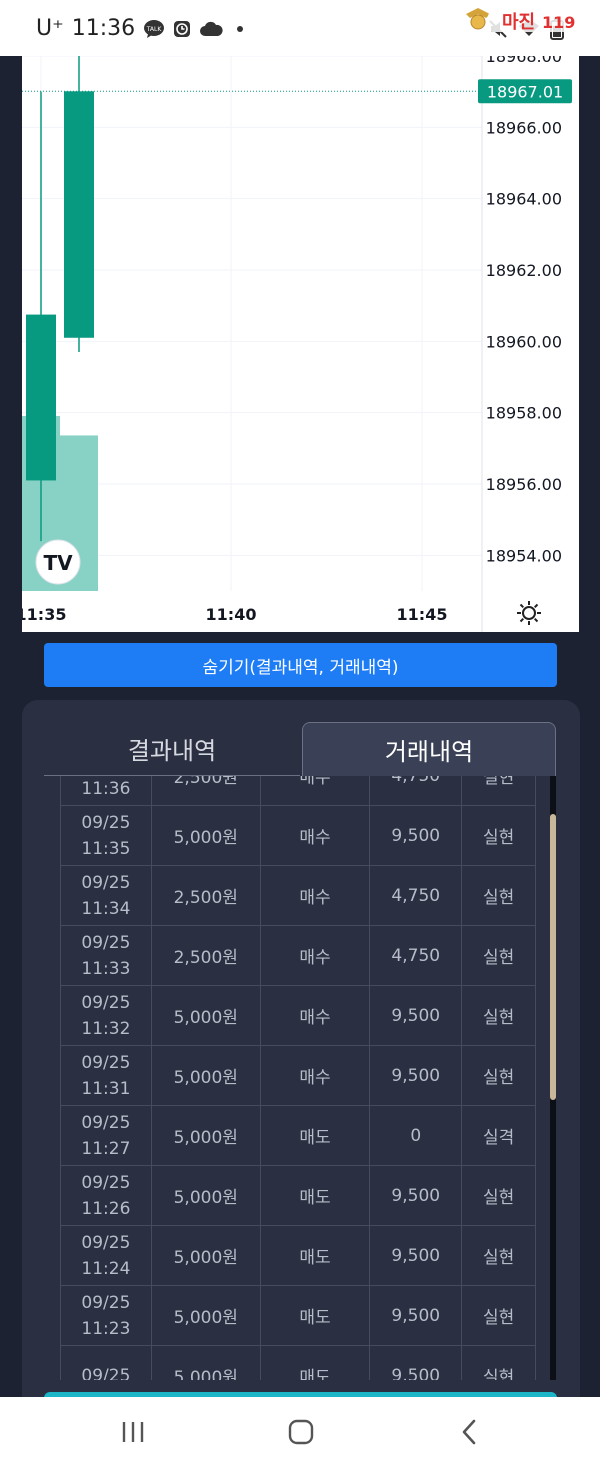 This screenshot has height=1467, width=600. I want to click on trade-row: 09/2511:362,500원매수4,750실현, so click(298, 791).